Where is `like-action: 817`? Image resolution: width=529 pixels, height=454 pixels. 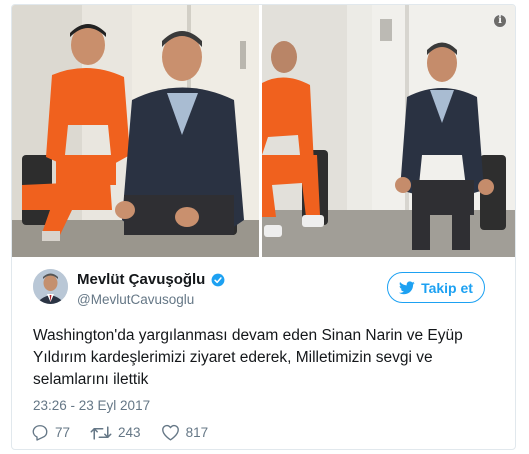 like-action: 817 is located at coordinates (185, 432).